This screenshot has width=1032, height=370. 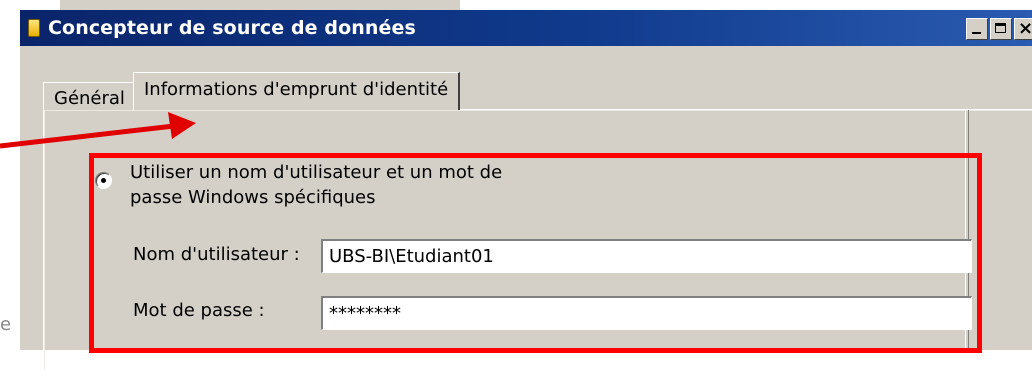 I want to click on close-icon: ×, so click(x=1025, y=28).